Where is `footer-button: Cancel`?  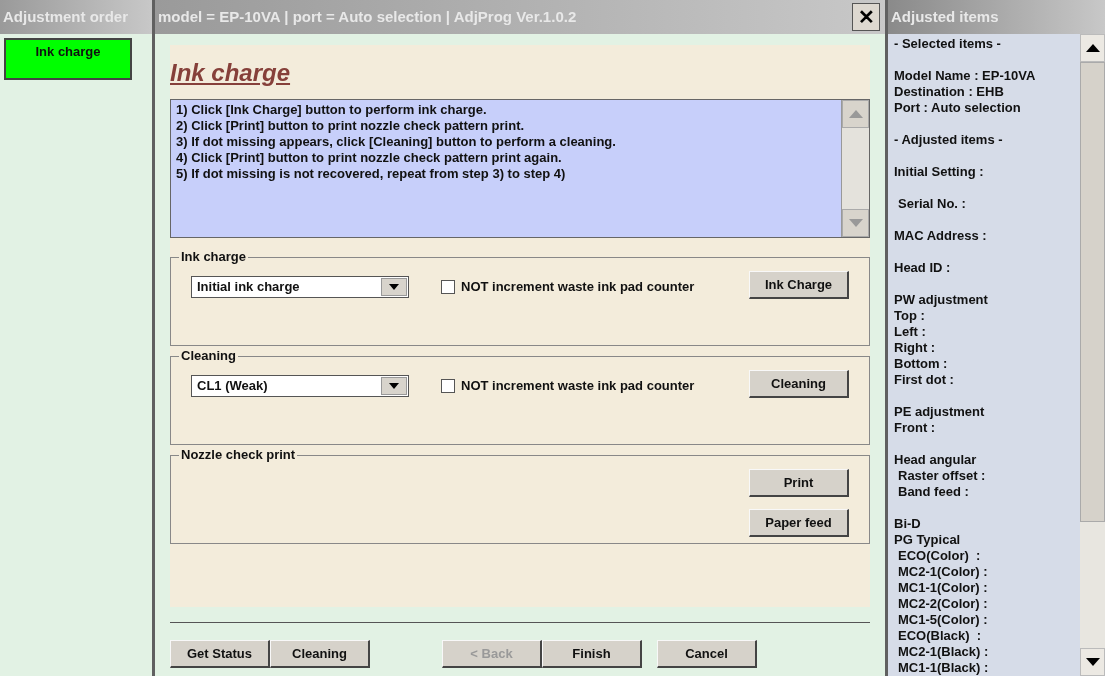
footer-button: Cancel is located at coordinates (707, 654).